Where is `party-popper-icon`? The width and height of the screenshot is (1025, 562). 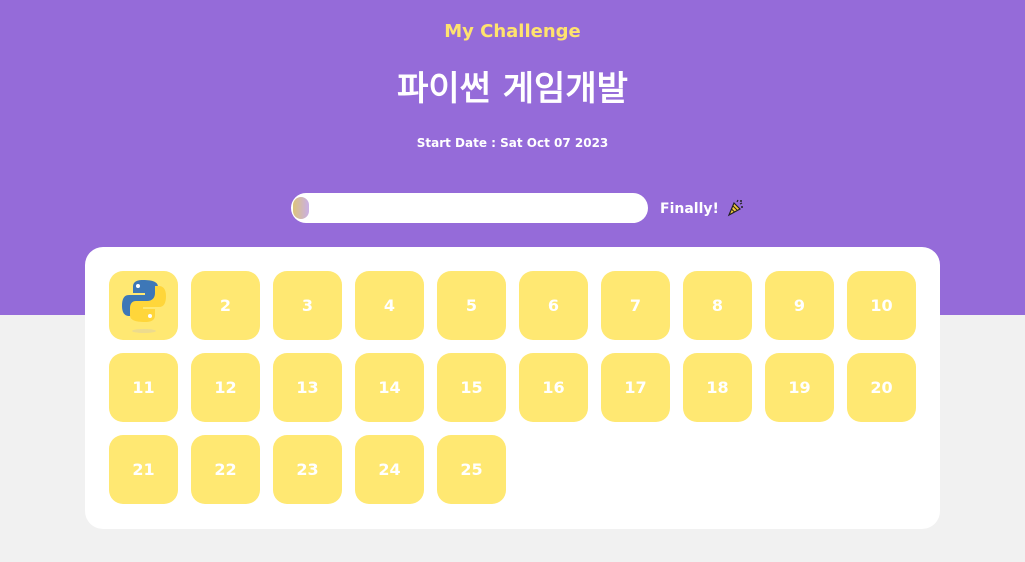
party-popper-icon is located at coordinates (735, 208).